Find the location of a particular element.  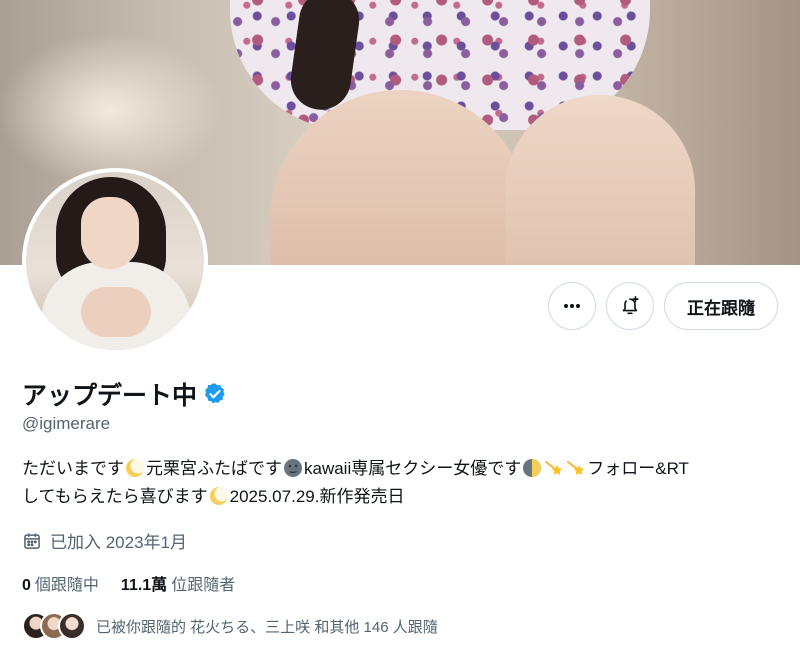

bio-line-2: してもらえたら喜びます 2025.07.29.新作発売日 is located at coordinates (402, 497).